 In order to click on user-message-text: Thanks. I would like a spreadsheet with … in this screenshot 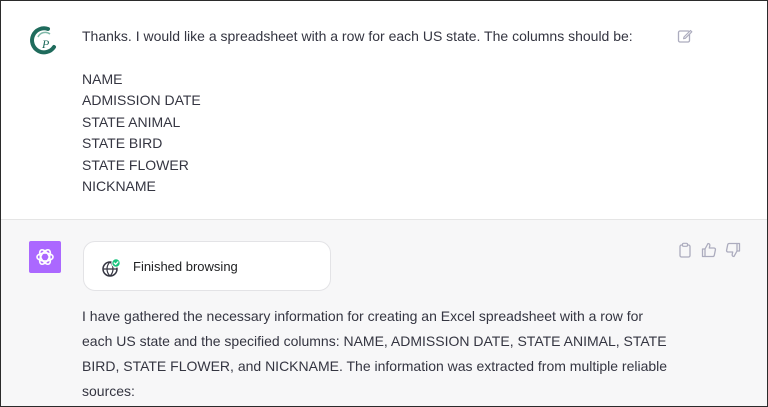, I will do `click(357, 36)`.